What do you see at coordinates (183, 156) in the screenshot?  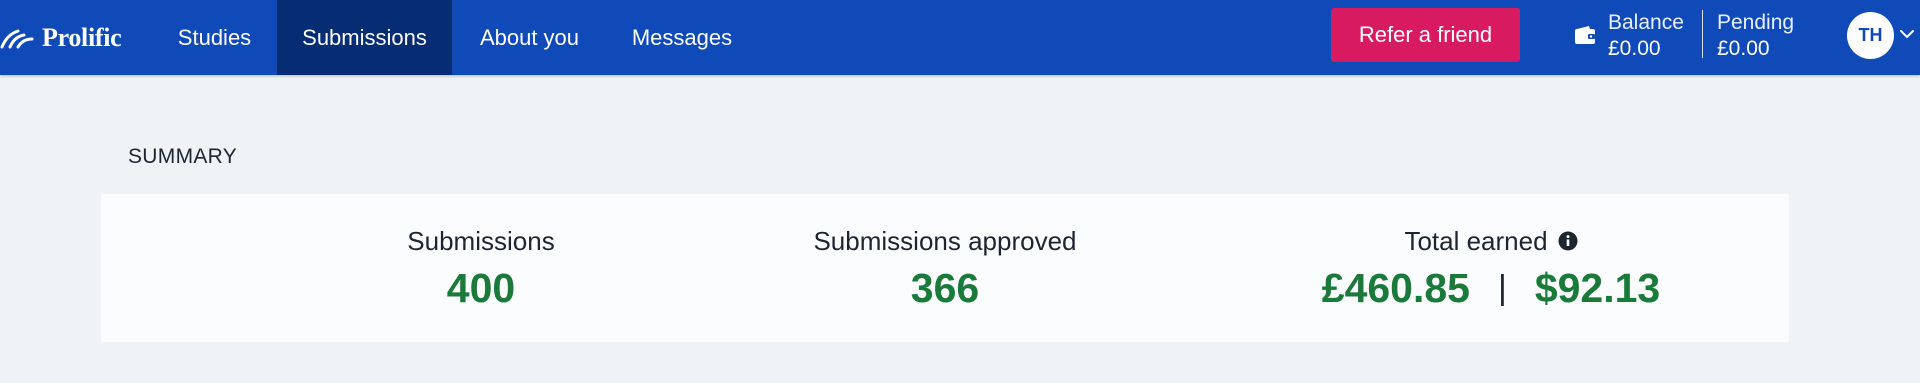 I see `summary-heading: SUMMARY` at bounding box center [183, 156].